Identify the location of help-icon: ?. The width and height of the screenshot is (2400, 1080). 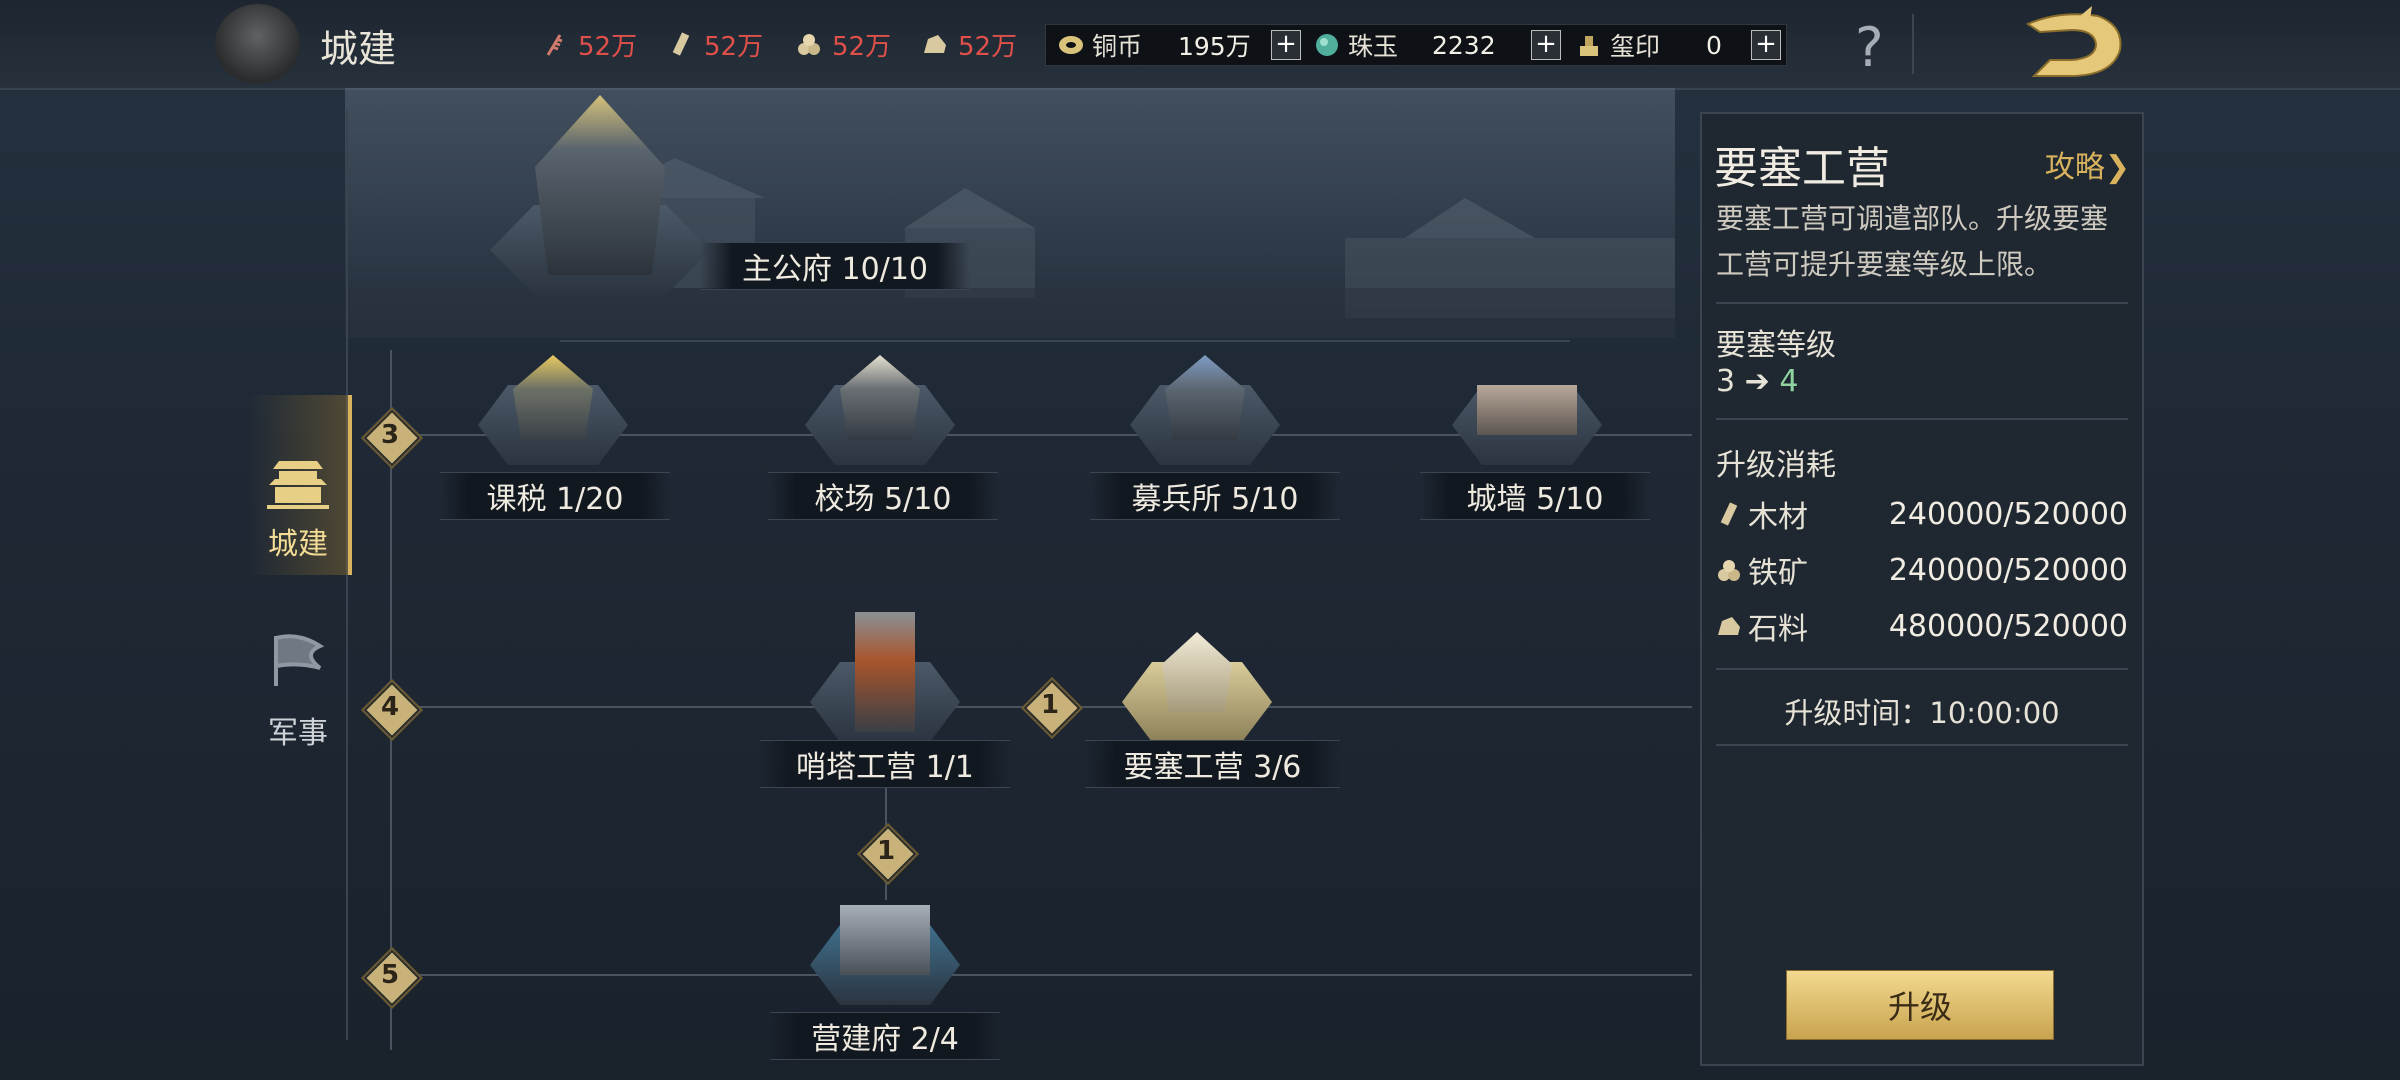
(1869, 47).